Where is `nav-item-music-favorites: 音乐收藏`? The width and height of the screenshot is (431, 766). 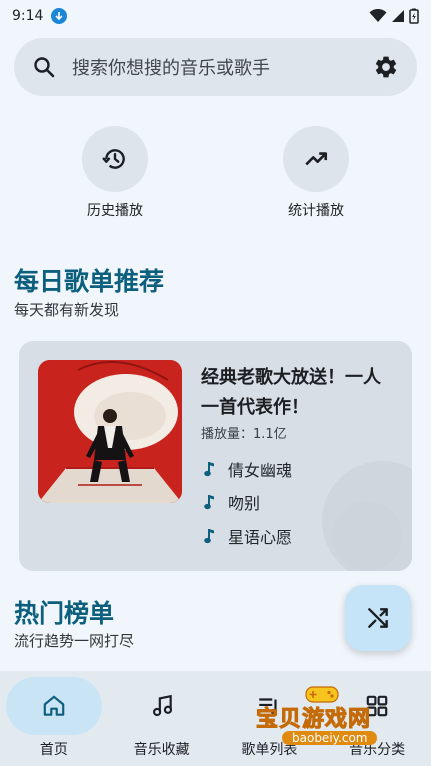
nav-item-music-favorites: 音乐收藏 is located at coordinates (162, 718).